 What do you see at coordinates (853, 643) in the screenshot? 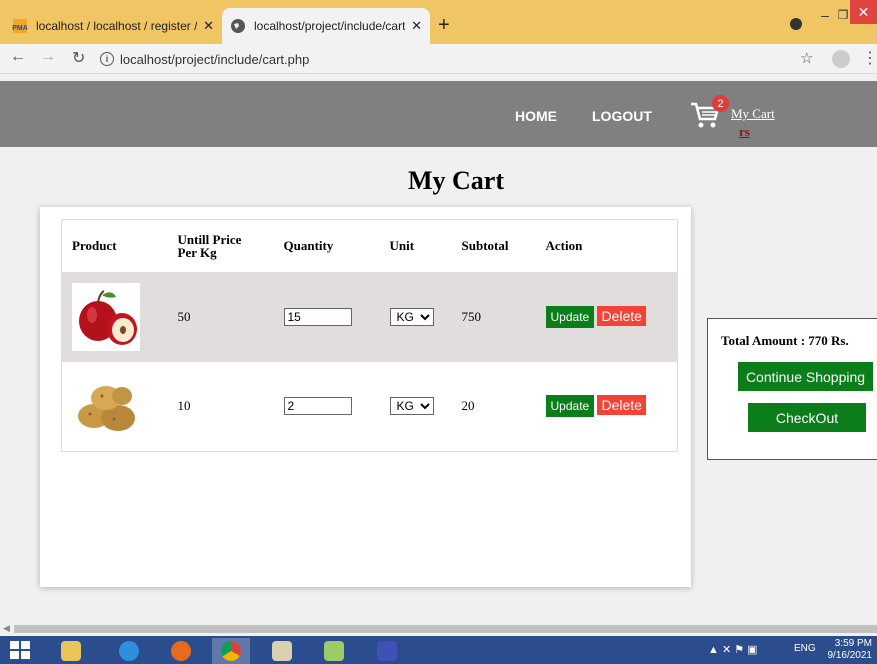
I see `clock-time: 3:59 PM` at bounding box center [853, 643].